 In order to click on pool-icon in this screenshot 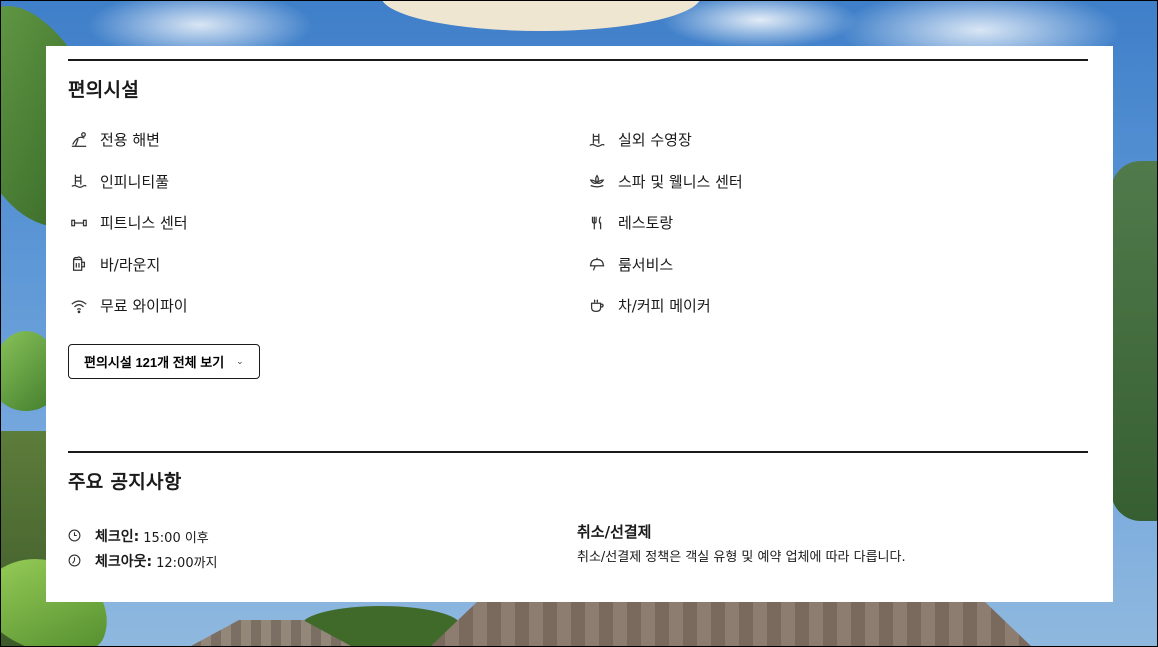, I will do `click(597, 140)`.